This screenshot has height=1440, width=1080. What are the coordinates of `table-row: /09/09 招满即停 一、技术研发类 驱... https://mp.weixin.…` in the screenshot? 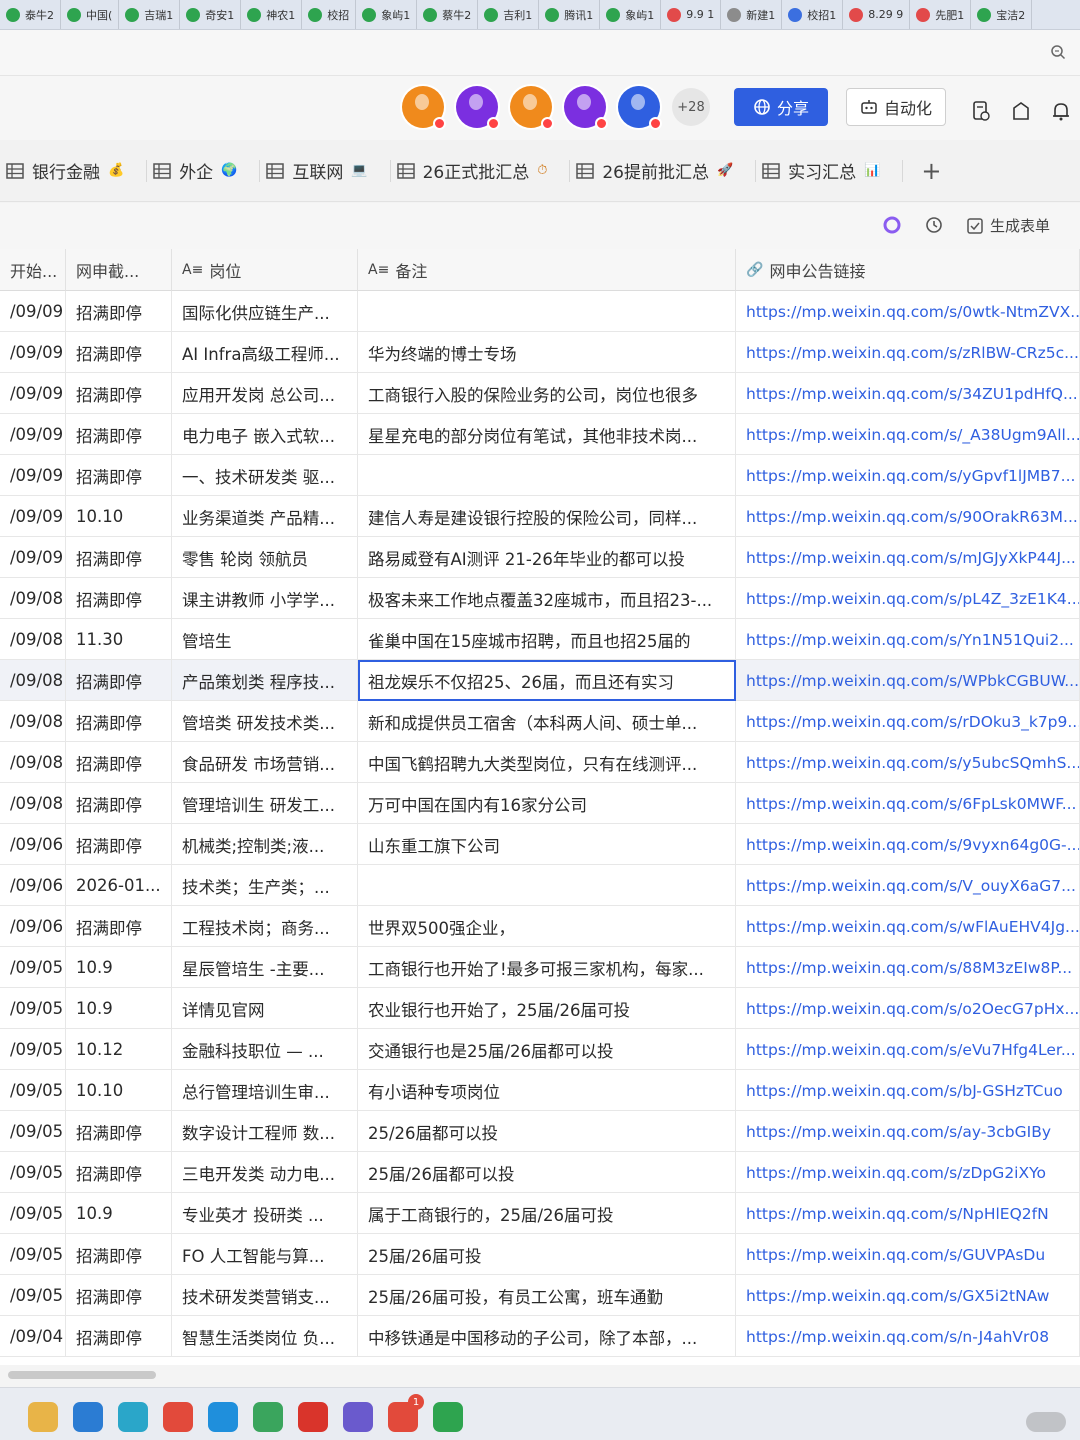 It's located at (540, 475).